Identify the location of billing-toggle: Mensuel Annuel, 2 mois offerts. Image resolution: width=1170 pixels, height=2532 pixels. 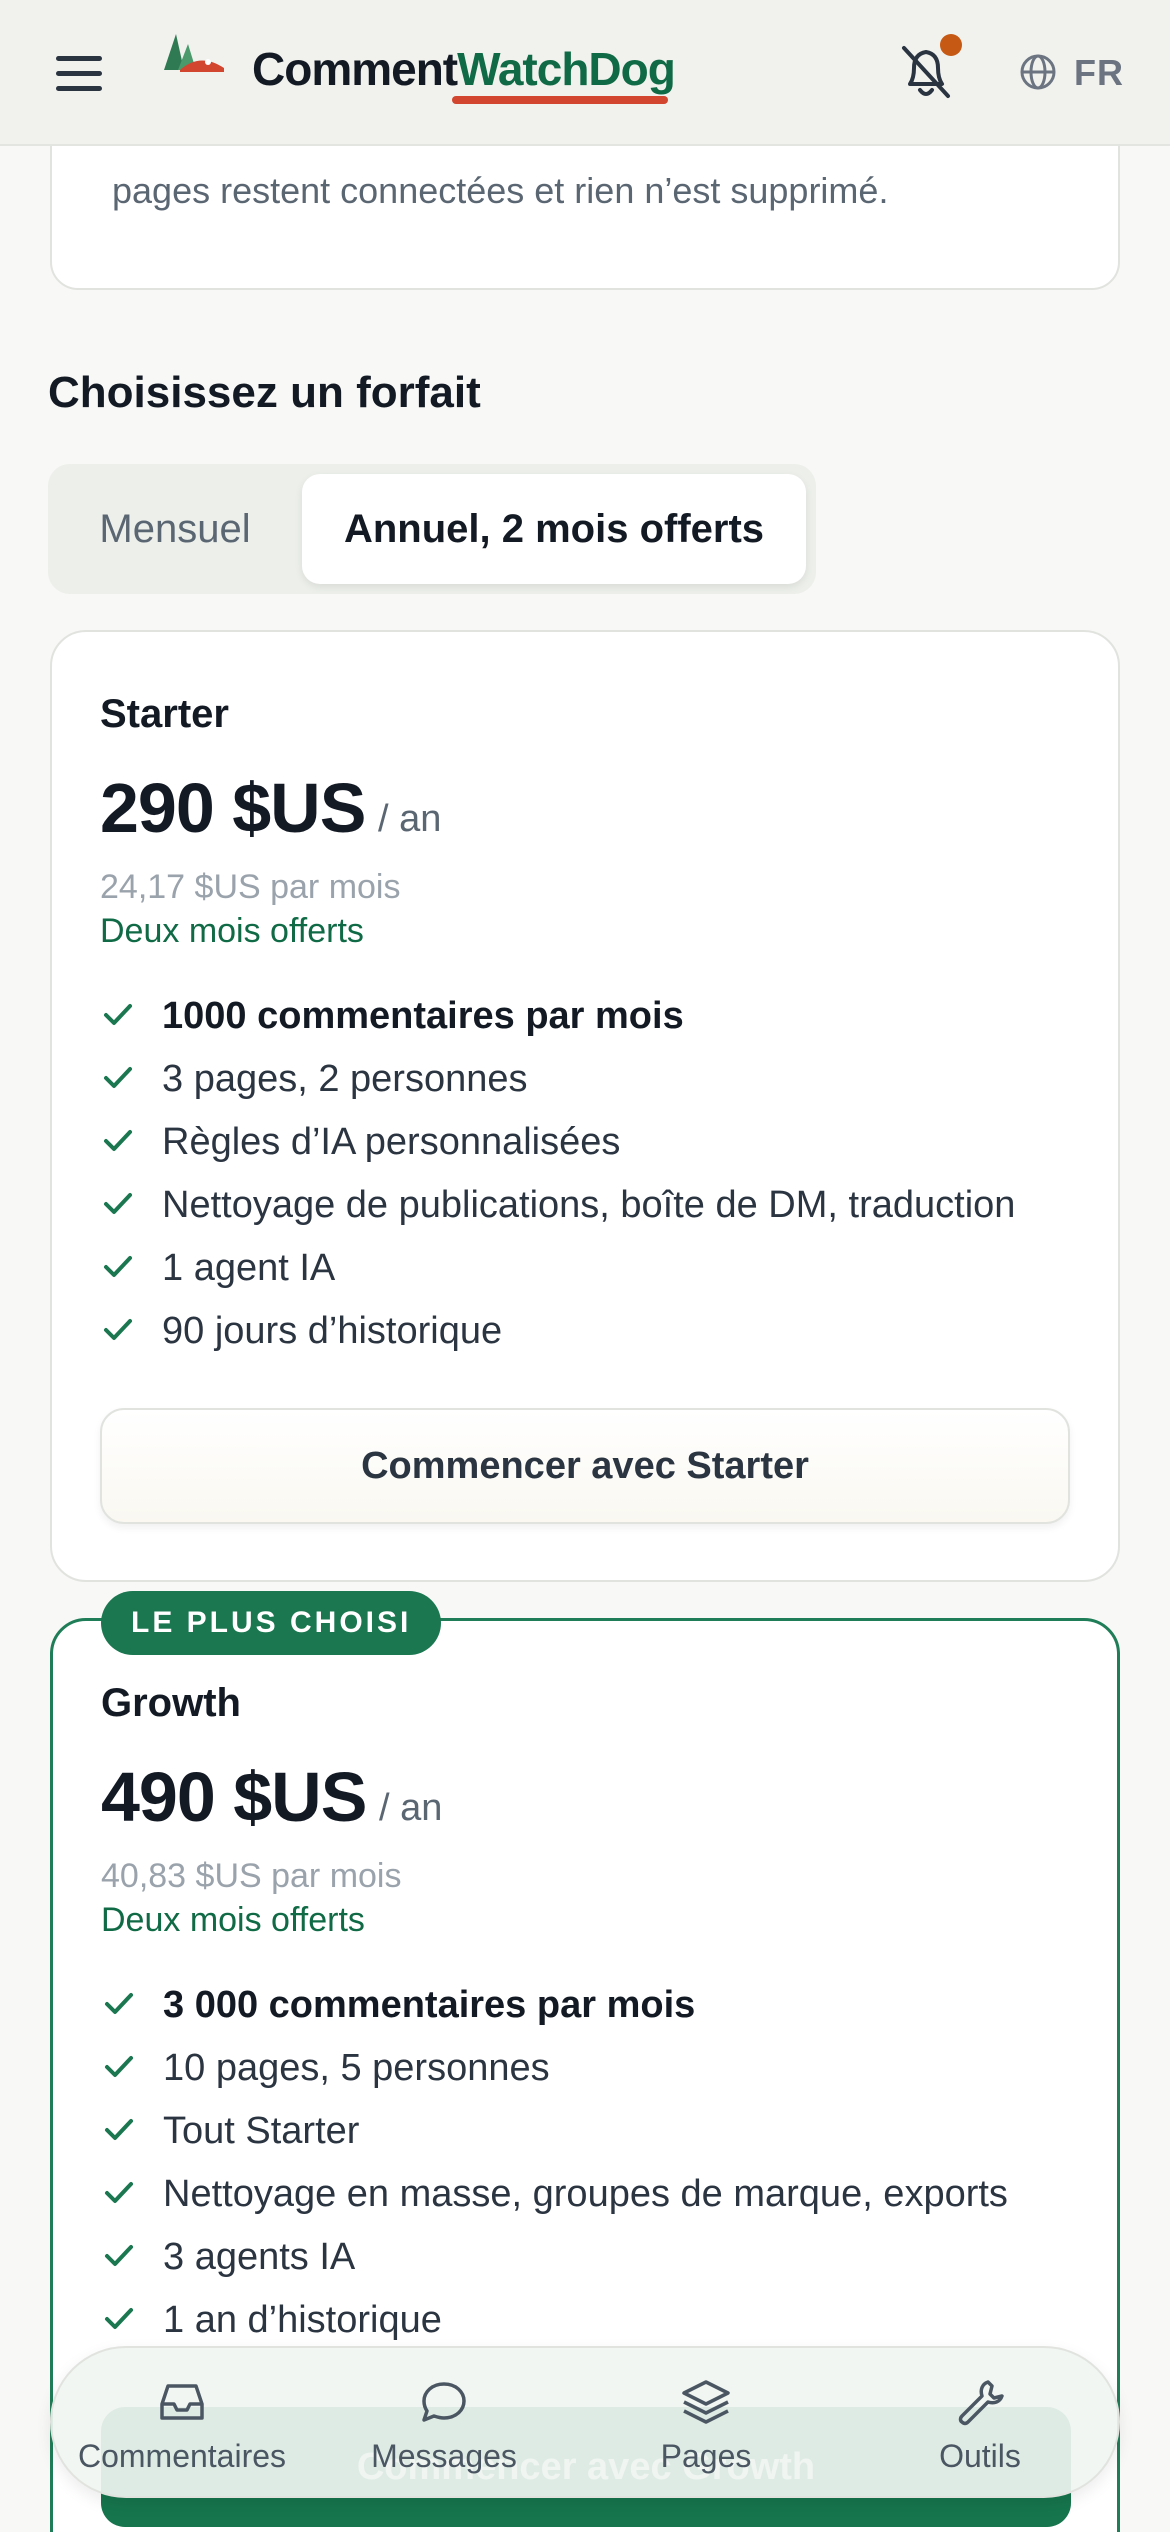
(432, 529).